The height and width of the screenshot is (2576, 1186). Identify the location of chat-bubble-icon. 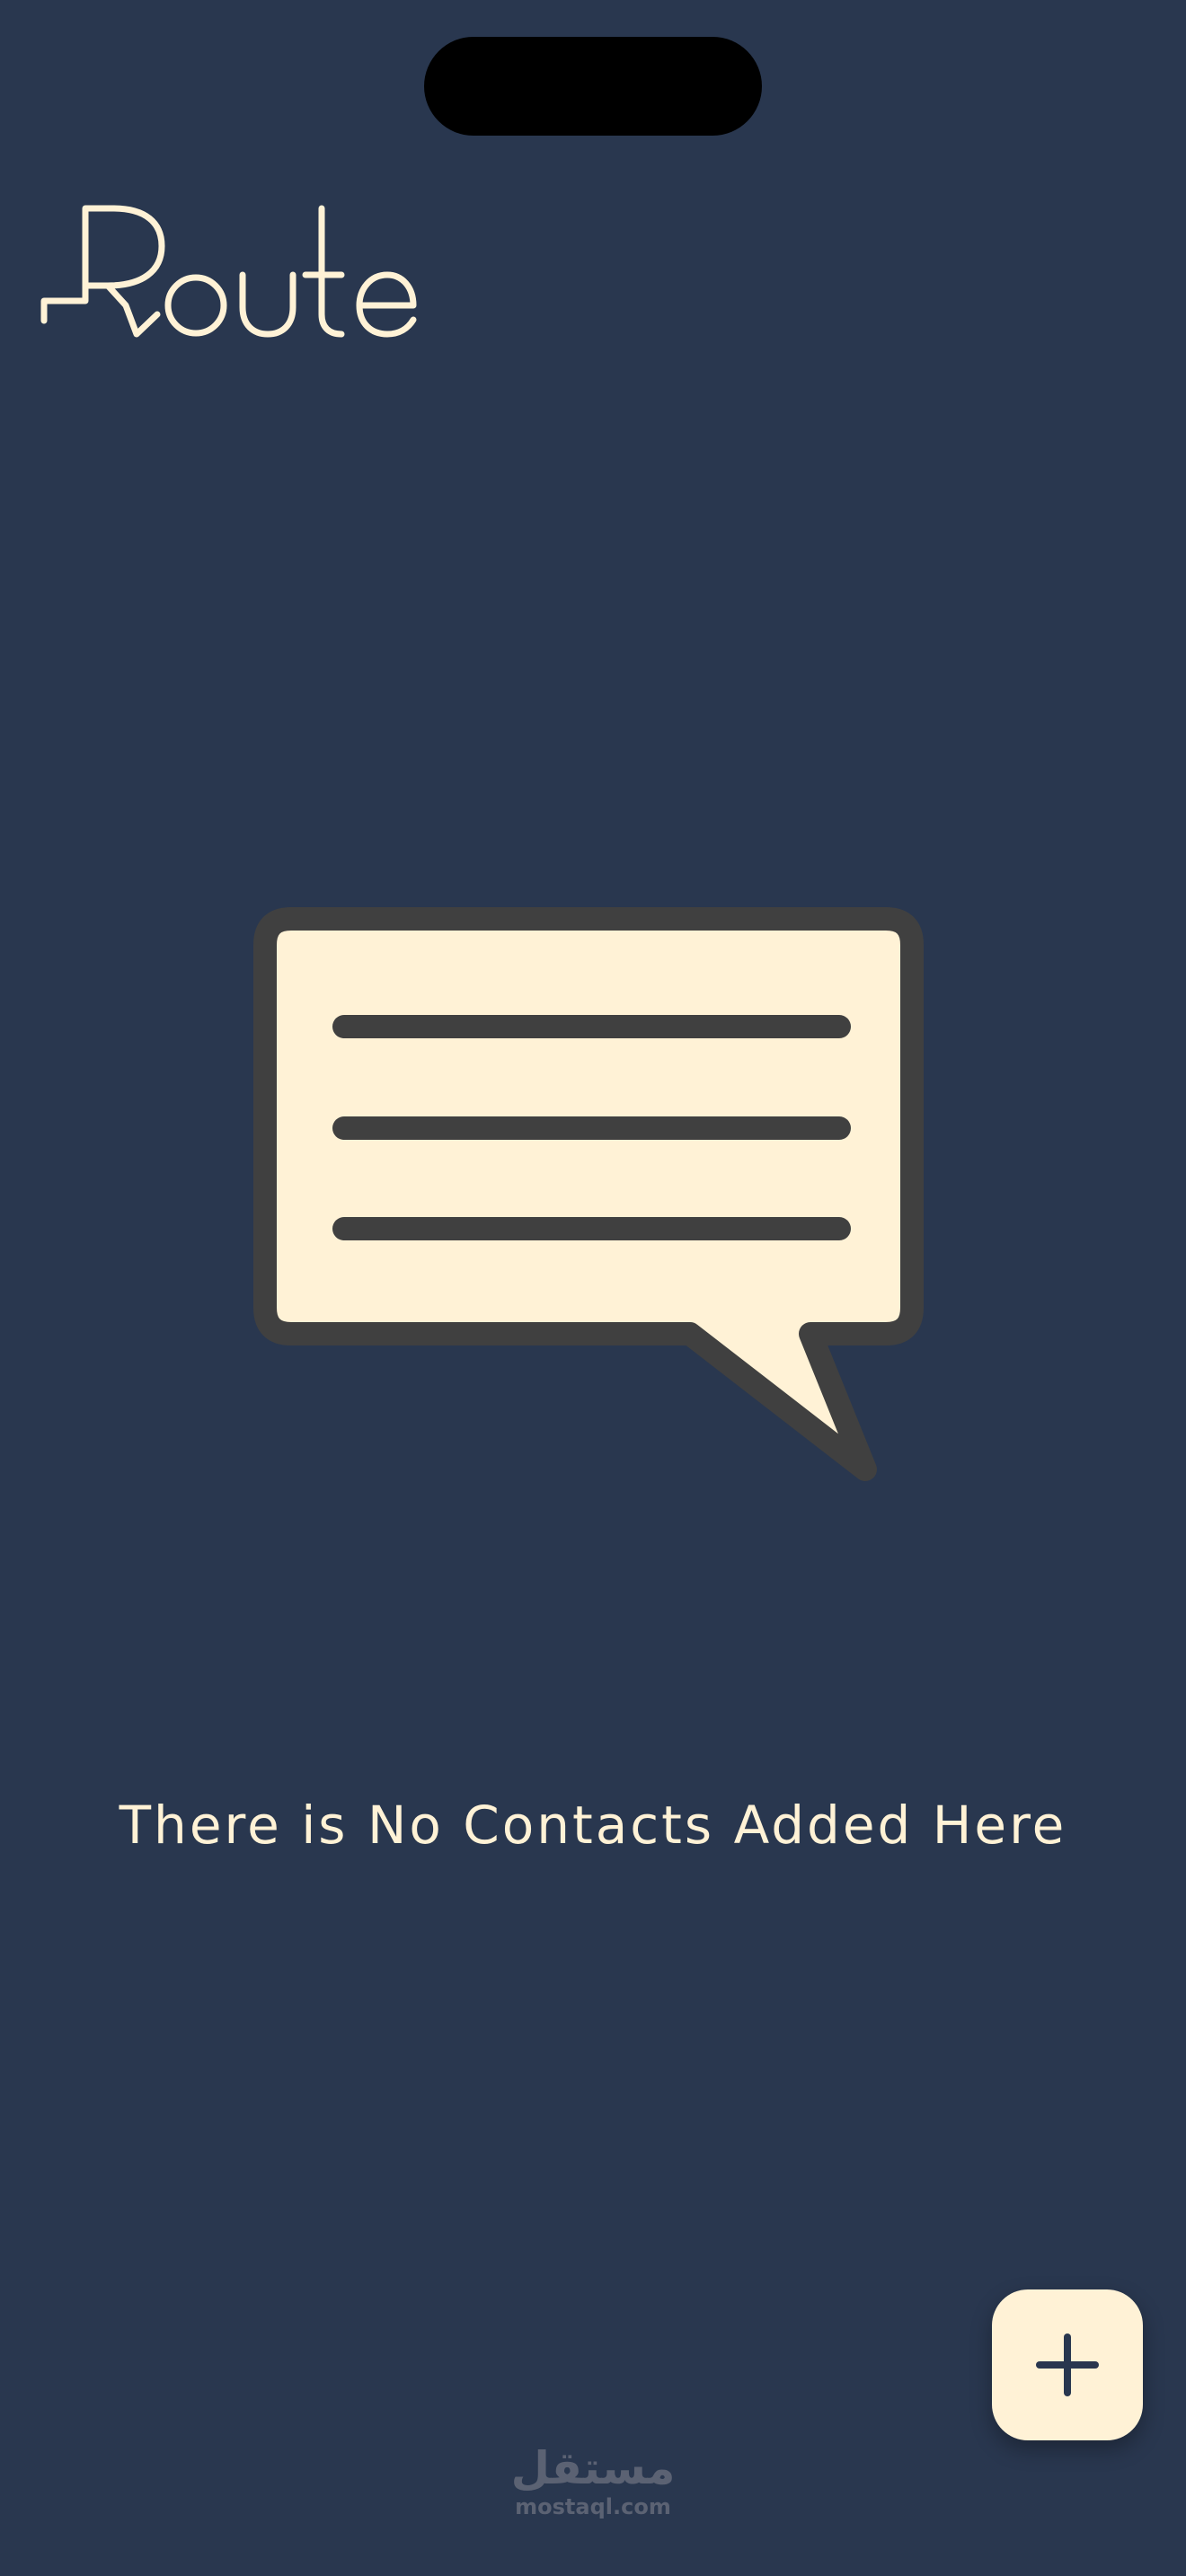
(593, 1199).